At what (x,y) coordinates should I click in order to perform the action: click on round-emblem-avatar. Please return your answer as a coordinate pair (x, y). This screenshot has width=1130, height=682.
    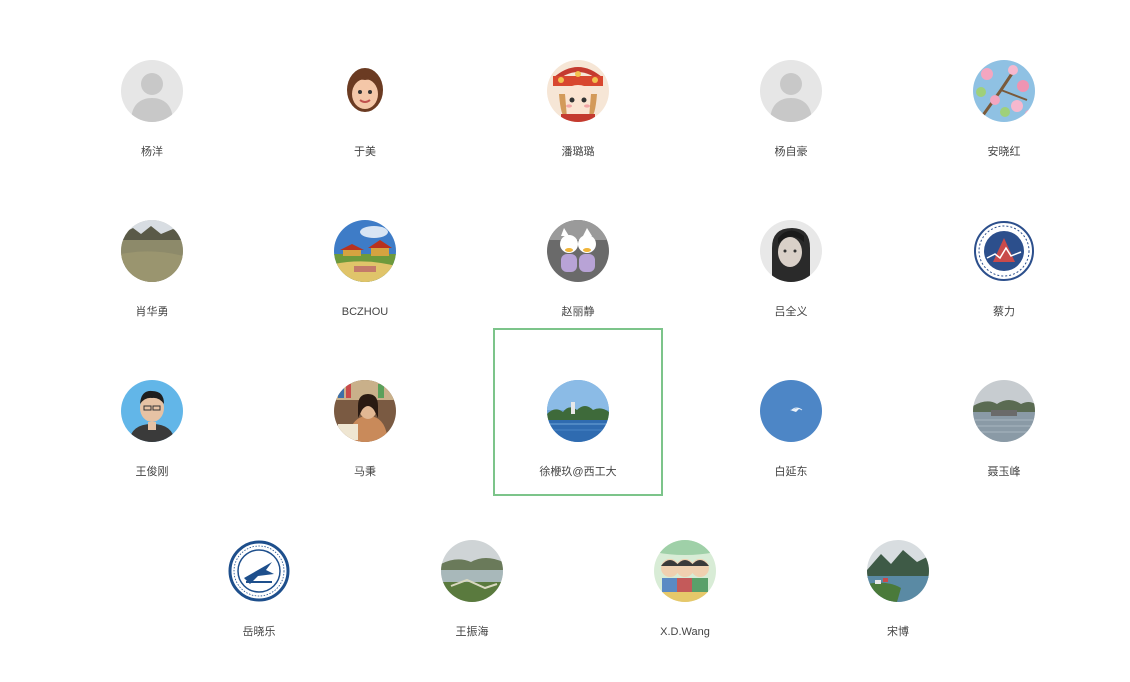
    Looking at the image, I should click on (1004, 251).